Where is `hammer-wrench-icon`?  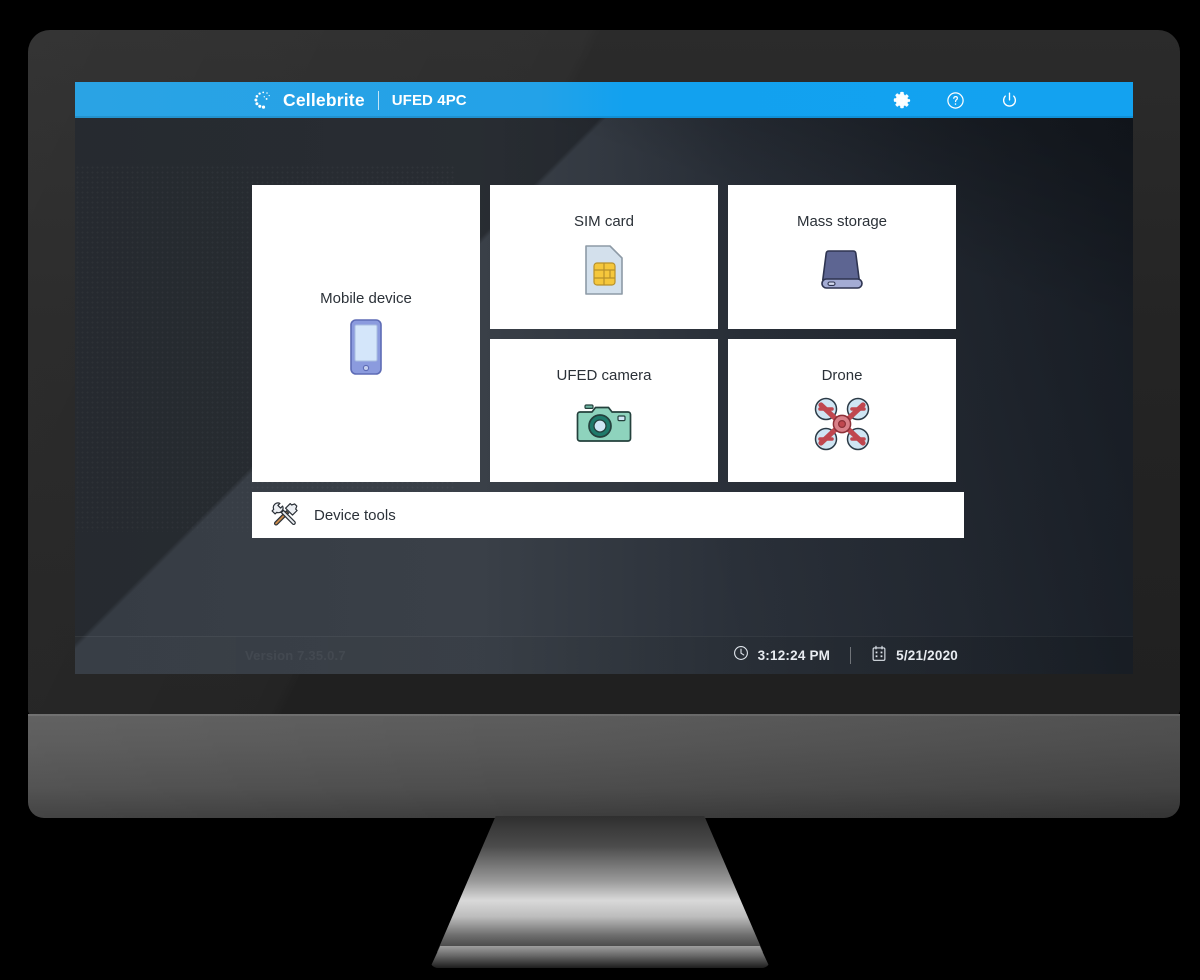 hammer-wrench-icon is located at coordinates (284, 515).